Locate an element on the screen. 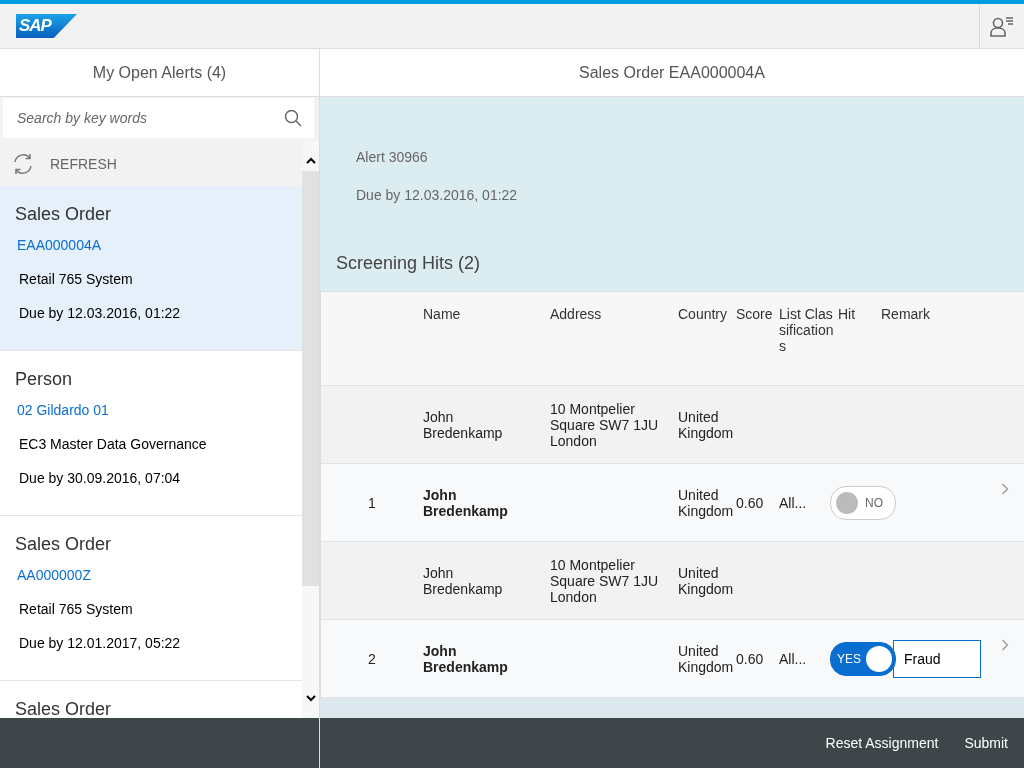  toggle-switch: YES is located at coordinates (863, 658).